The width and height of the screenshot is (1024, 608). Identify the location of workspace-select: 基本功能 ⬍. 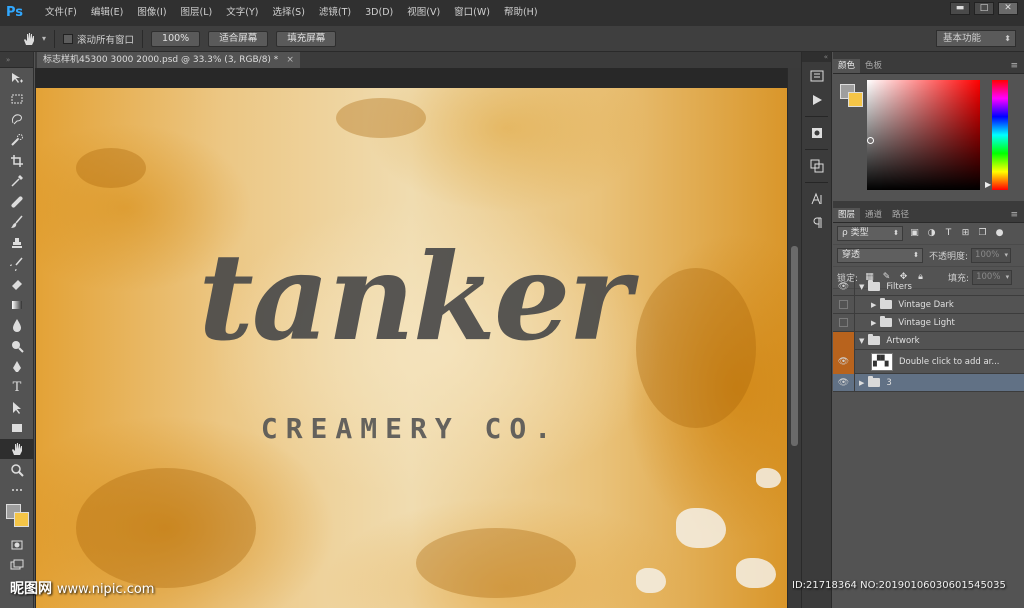
(976, 38).